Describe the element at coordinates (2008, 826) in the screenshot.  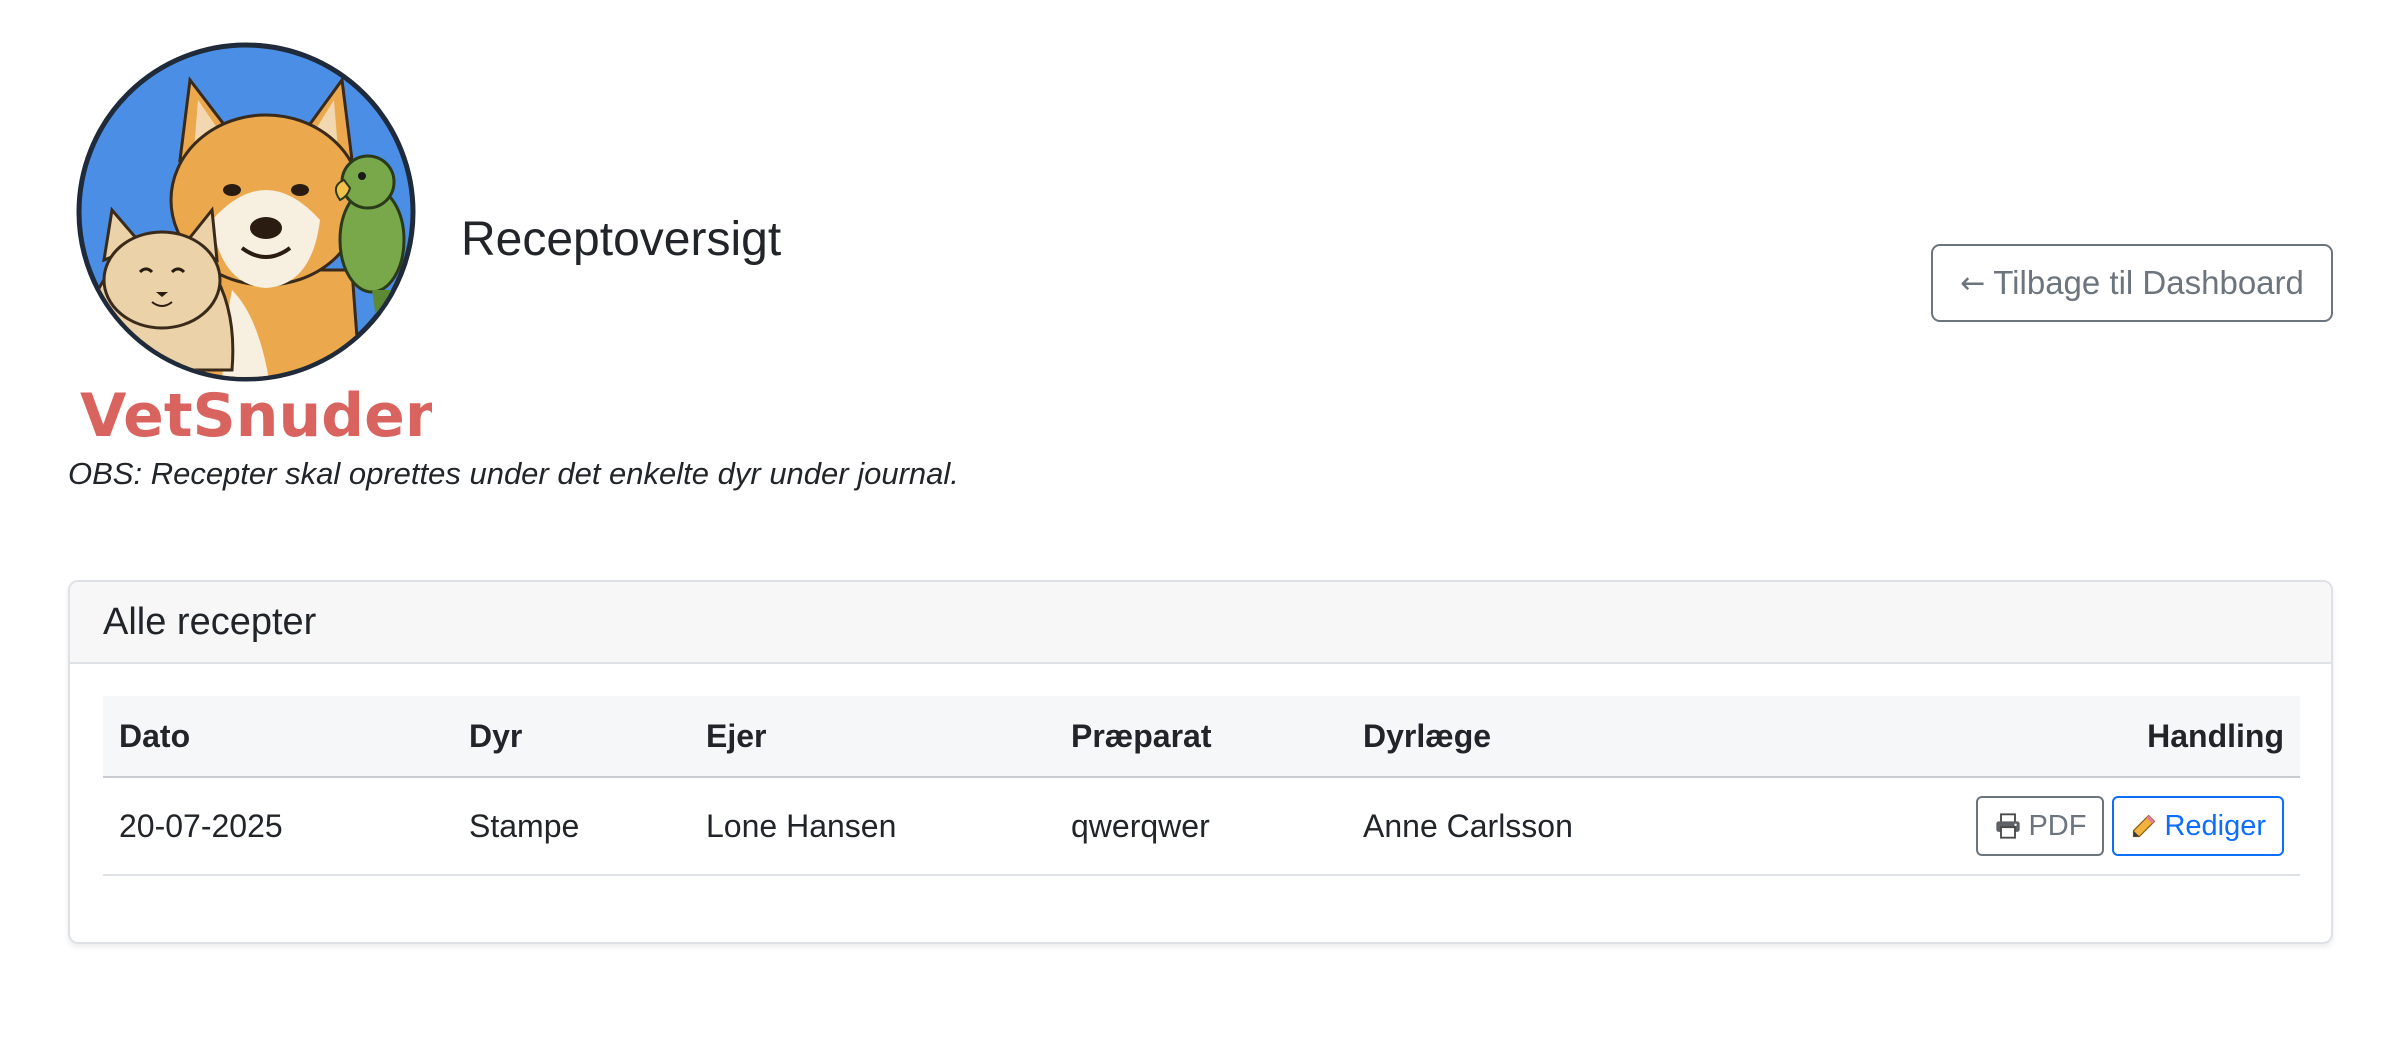
I see `printer-icon` at that location.